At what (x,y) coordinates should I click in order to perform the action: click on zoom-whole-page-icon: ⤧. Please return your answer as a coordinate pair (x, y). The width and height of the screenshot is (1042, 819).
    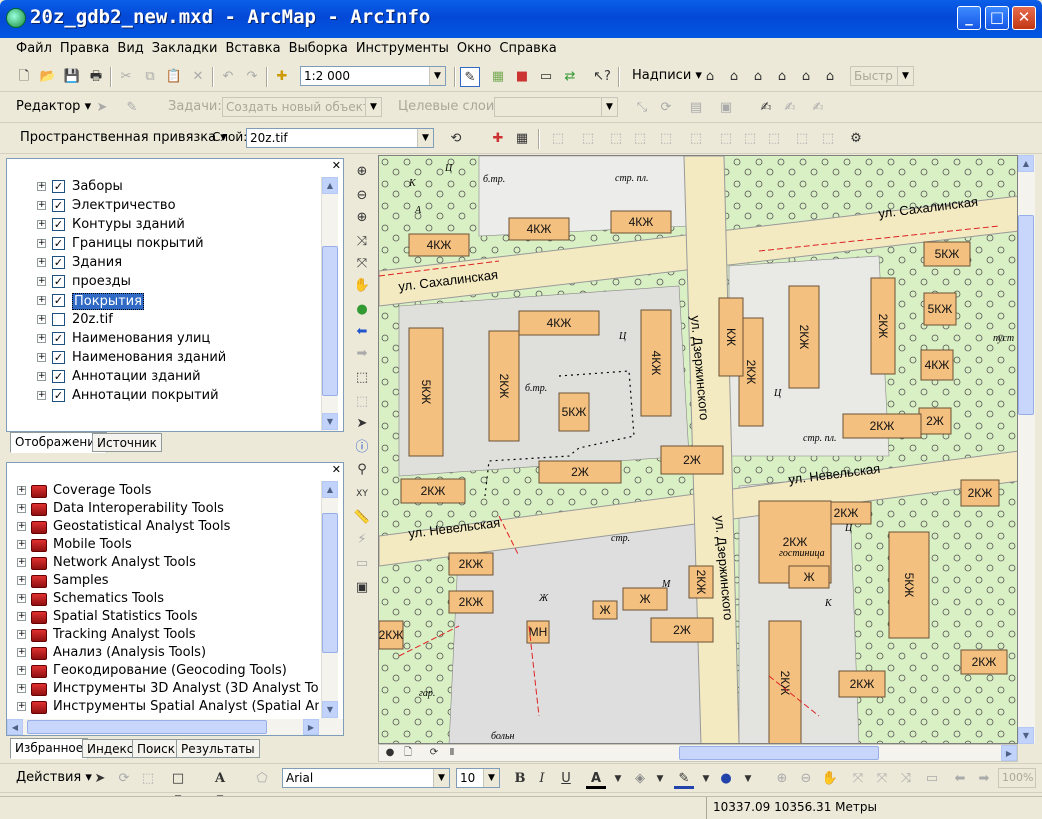
    Looking at the image, I should click on (858, 779).